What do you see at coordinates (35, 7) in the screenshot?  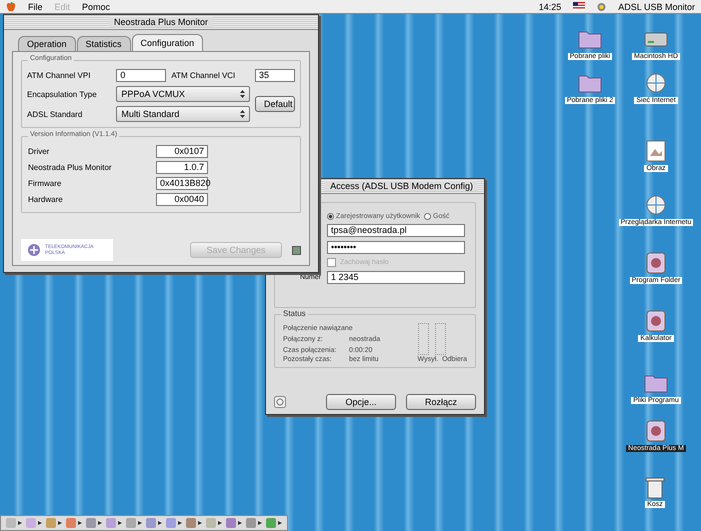 I see `menu-item: File` at bounding box center [35, 7].